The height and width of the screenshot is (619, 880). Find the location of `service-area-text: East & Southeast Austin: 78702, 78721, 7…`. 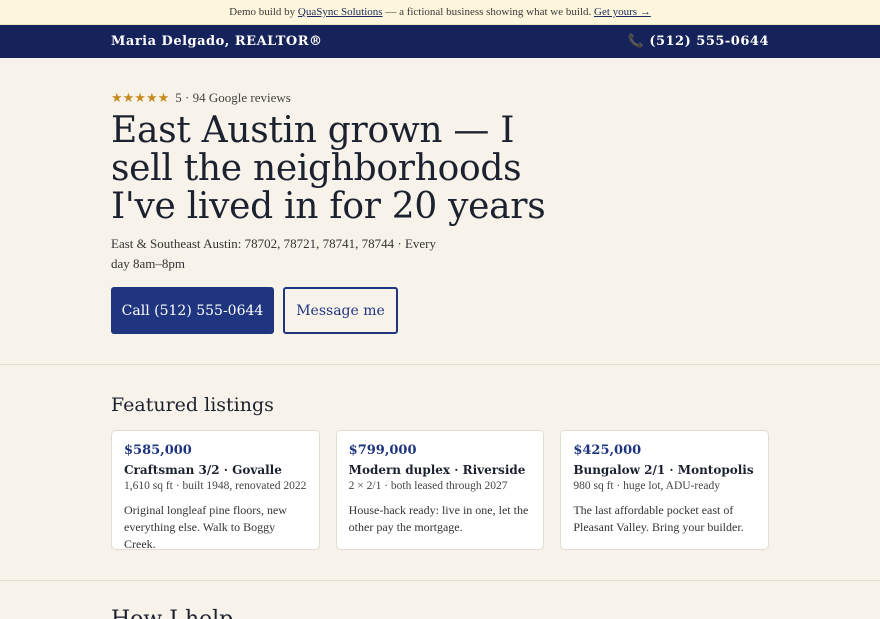

service-area-text: East & Southeast Austin: 78702, 78721, 7… is located at coordinates (273, 253).